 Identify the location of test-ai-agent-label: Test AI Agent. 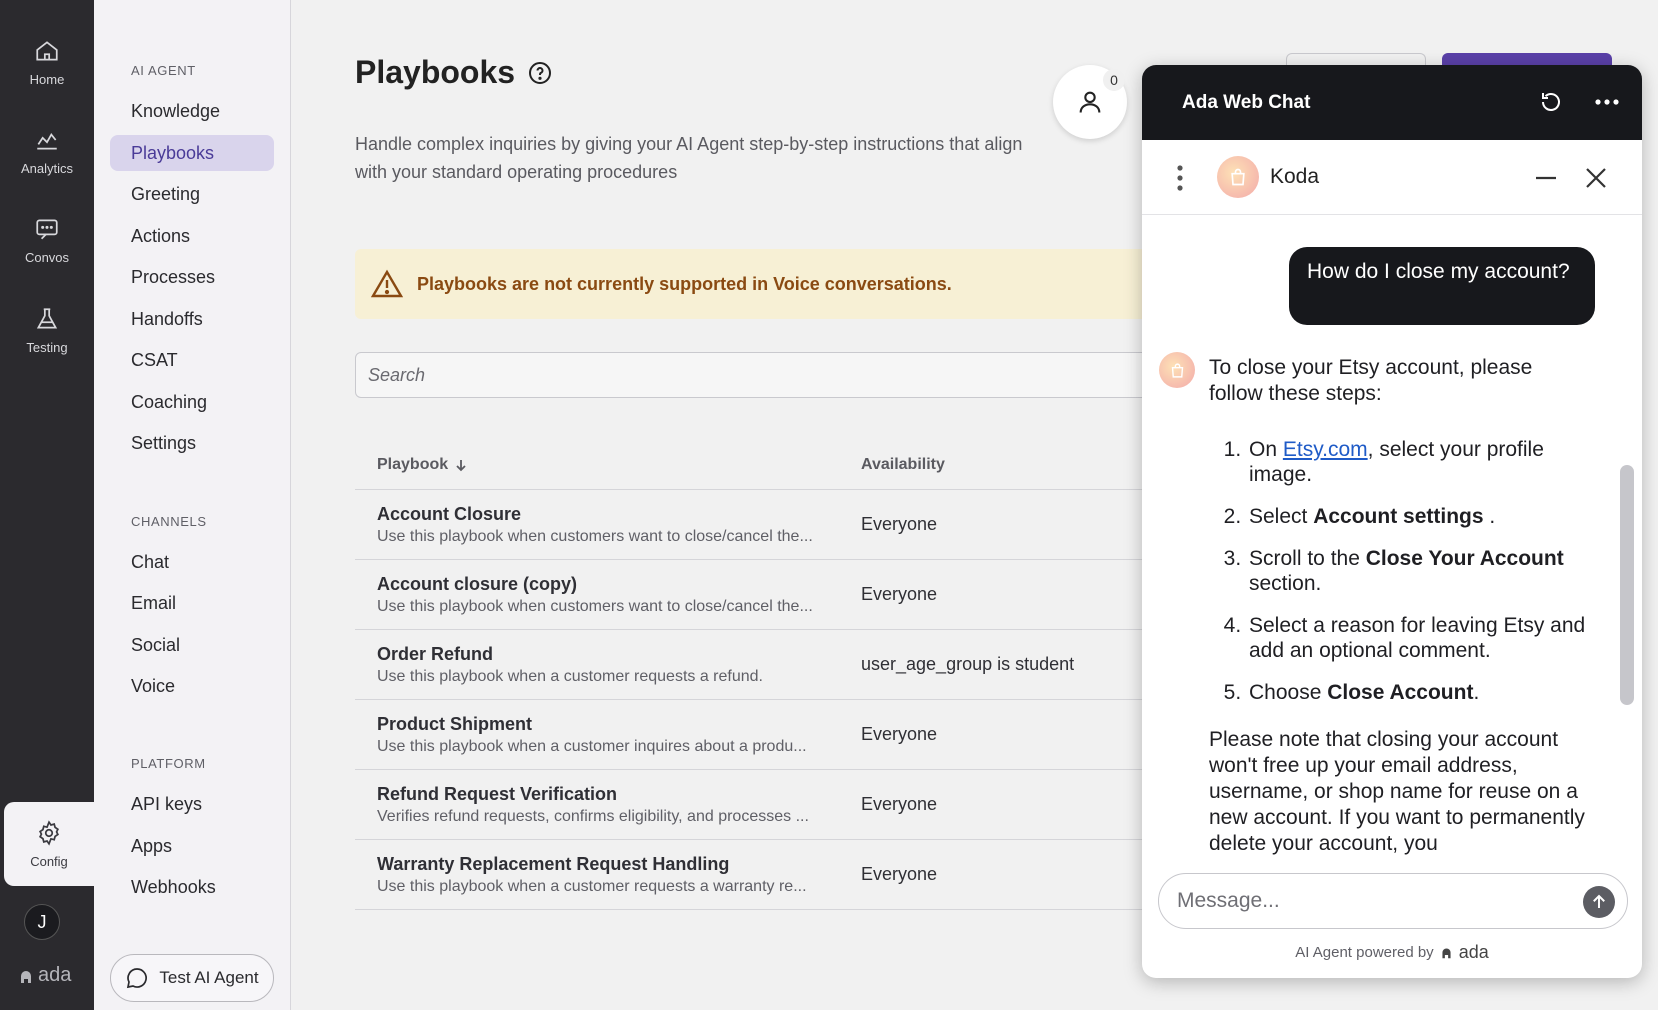
(209, 977).